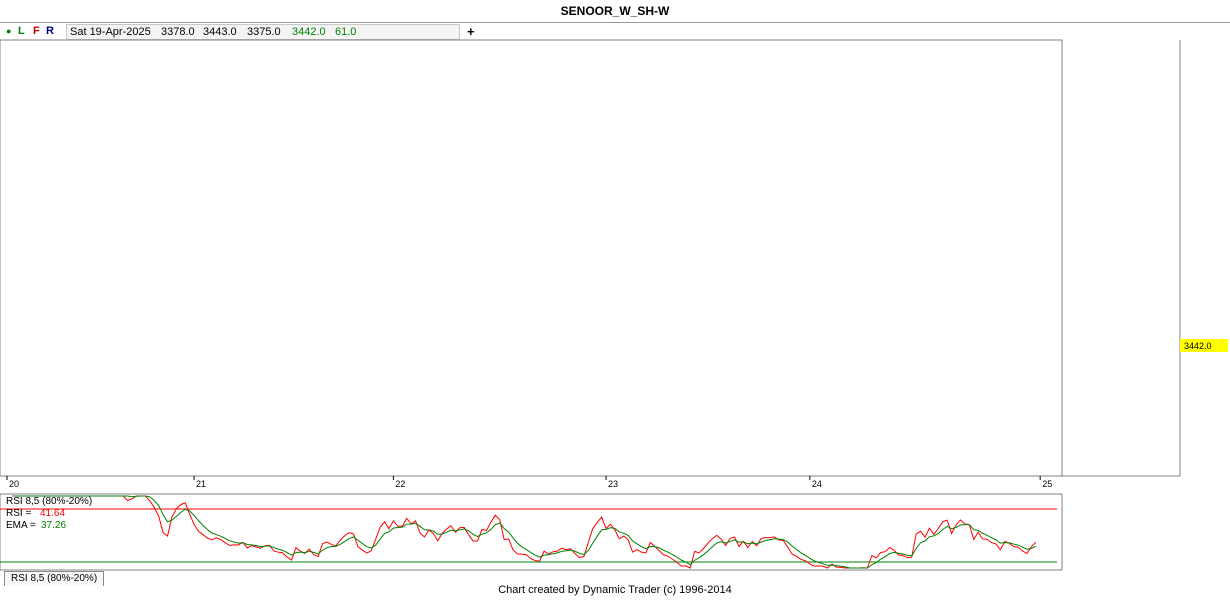 This screenshot has width=1230, height=601. I want to click on ema-value: 37.26, so click(53, 525).